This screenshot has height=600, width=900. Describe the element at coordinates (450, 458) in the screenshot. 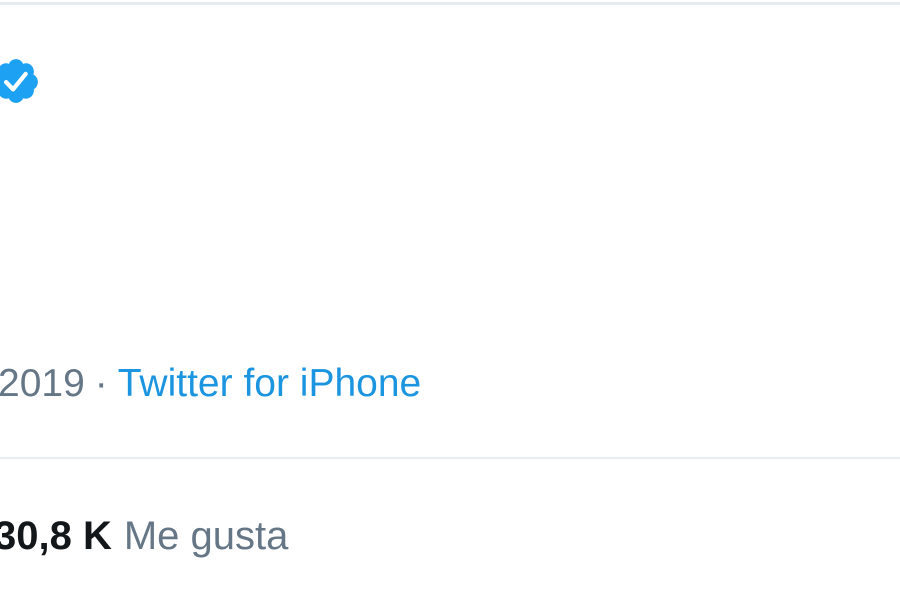

I see `stats-divider` at that location.